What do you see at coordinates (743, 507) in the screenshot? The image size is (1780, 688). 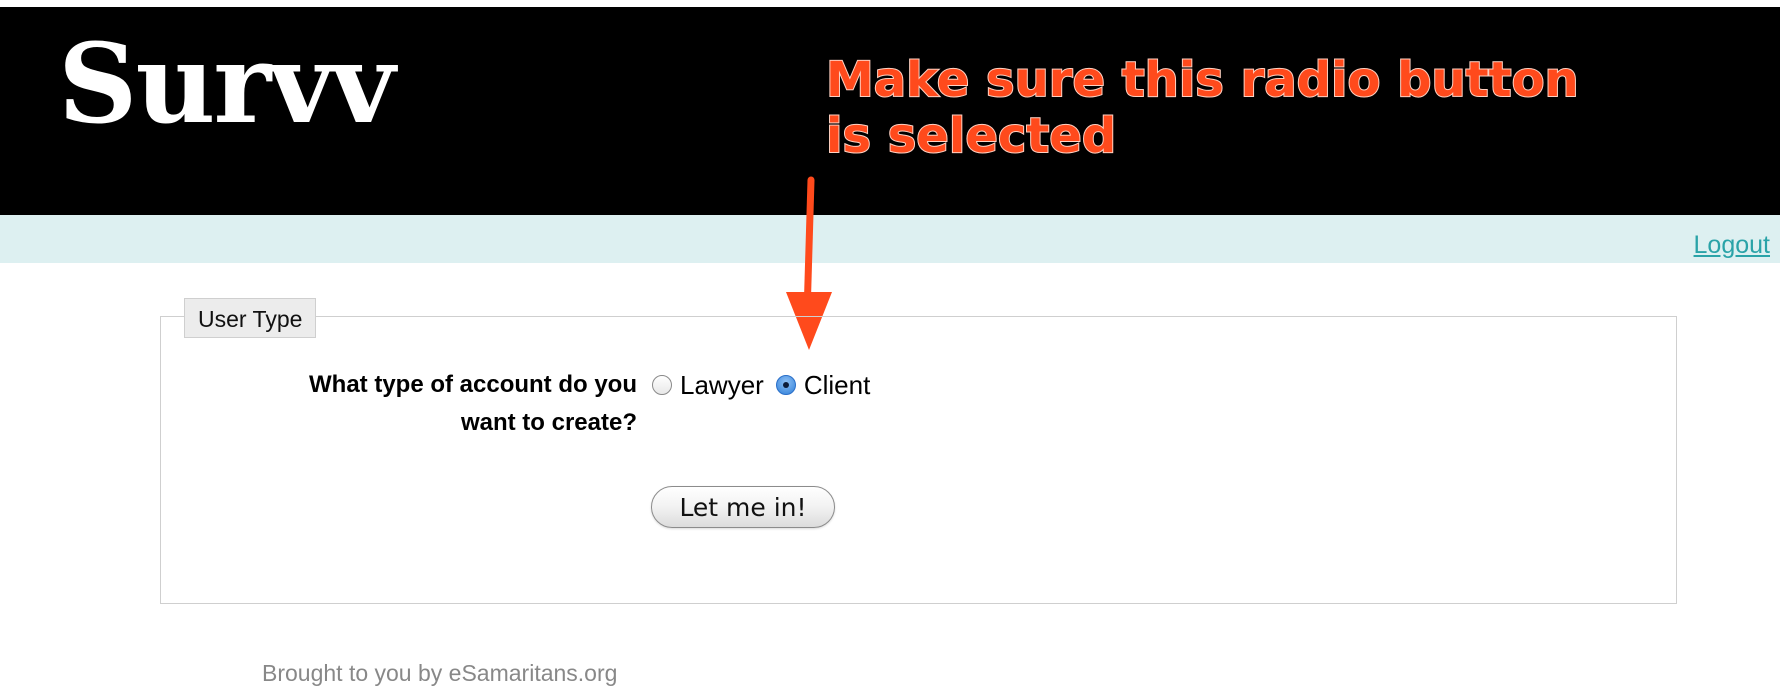 I see `let-me-in-button: Let me in!` at bounding box center [743, 507].